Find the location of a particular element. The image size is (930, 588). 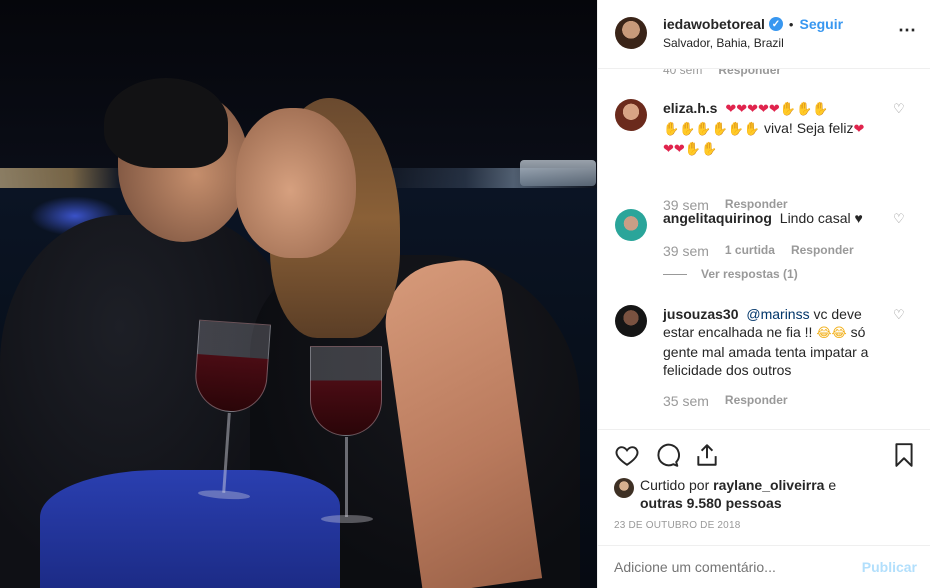

emoji-heart: ❤ is located at coordinates (859, 129).